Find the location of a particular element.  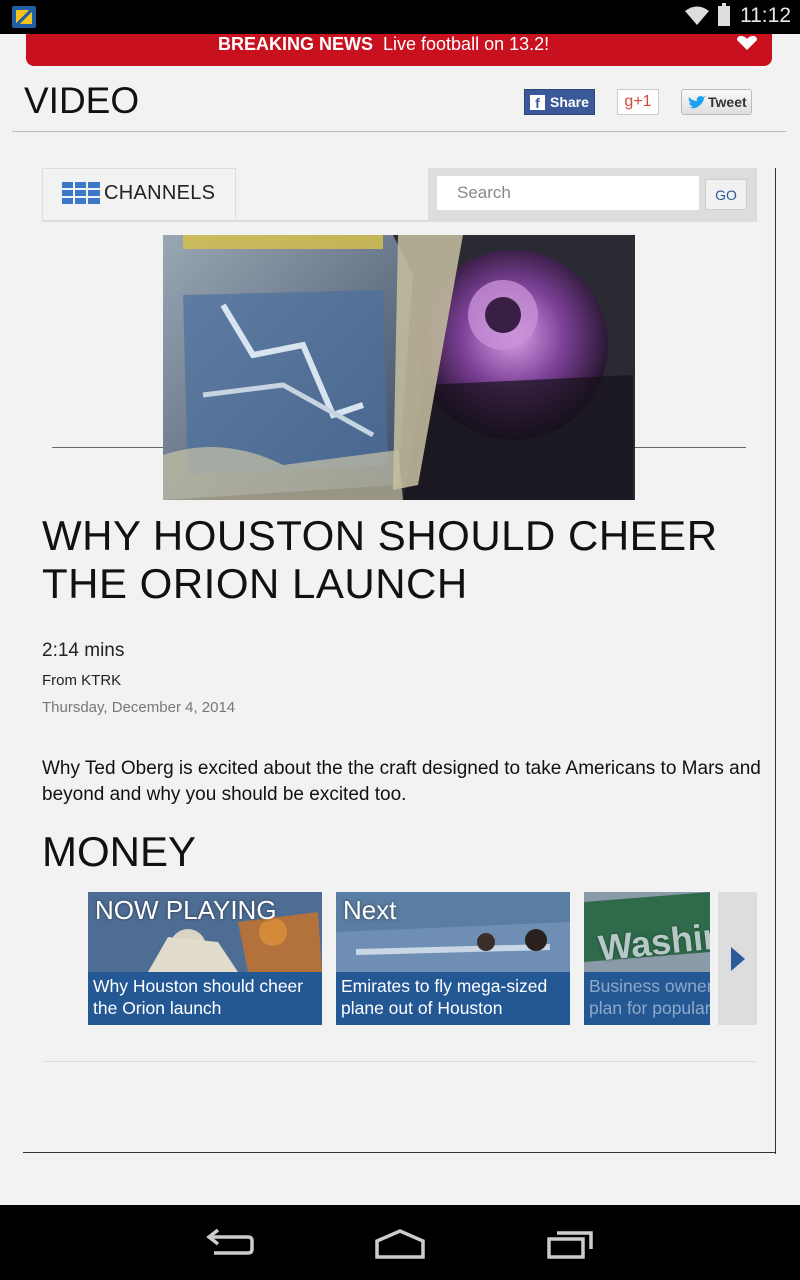

video-date: Thursday, December 4, 2014 is located at coordinates (139, 707).